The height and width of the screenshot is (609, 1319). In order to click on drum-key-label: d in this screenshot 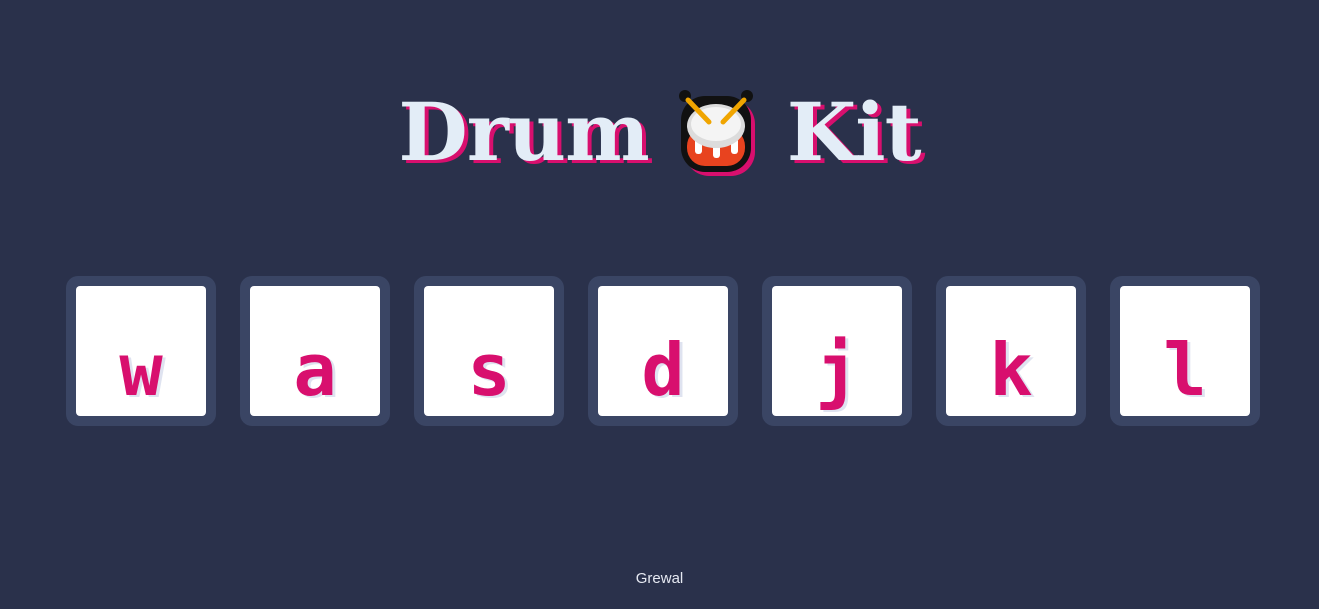, I will do `click(663, 370)`.